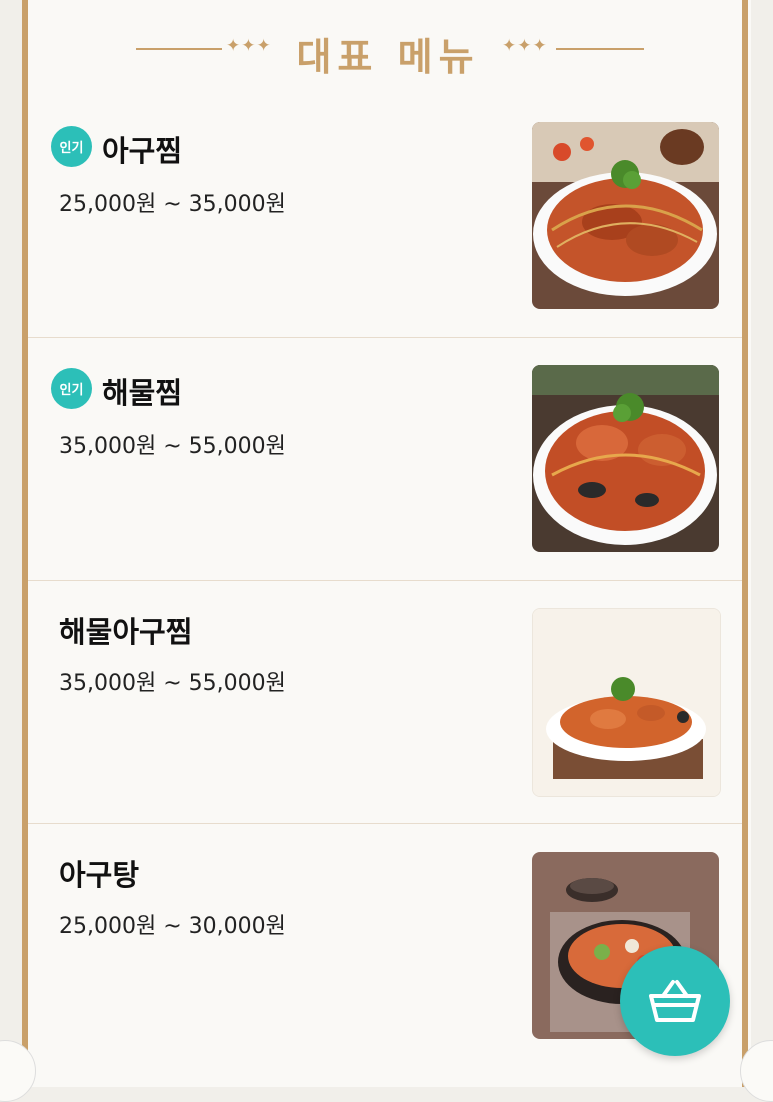 This screenshot has width=773, height=1102. I want to click on menu-item-name: 해물찜, so click(142, 393).